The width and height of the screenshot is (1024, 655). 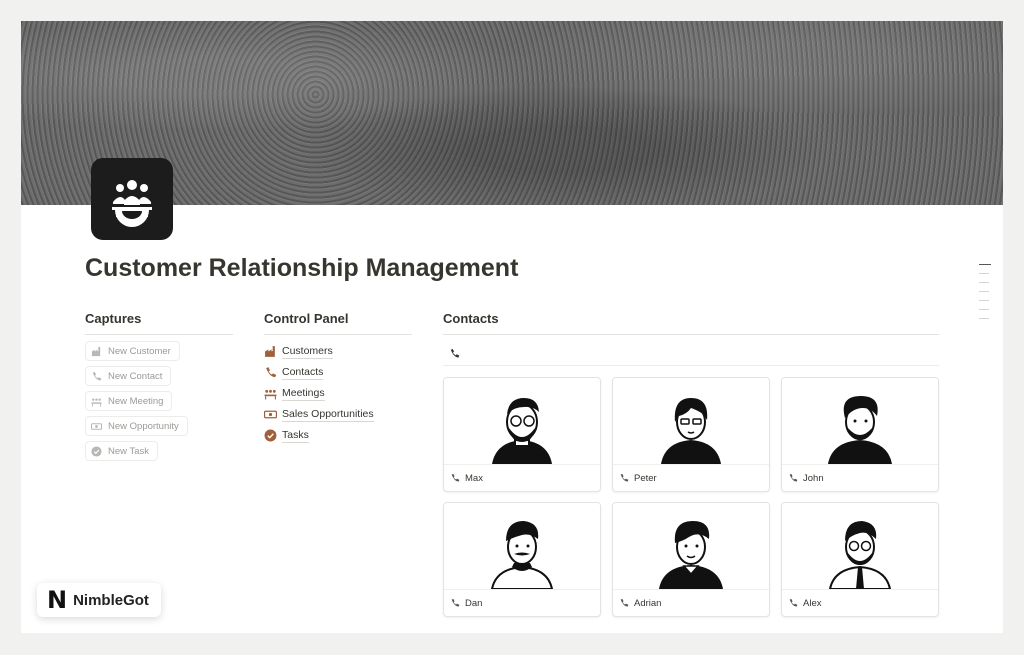 What do you see at coordinates (129, 451) in the screenshot?
I see `new-task-label: New Task` at bounding box center [129, 451].